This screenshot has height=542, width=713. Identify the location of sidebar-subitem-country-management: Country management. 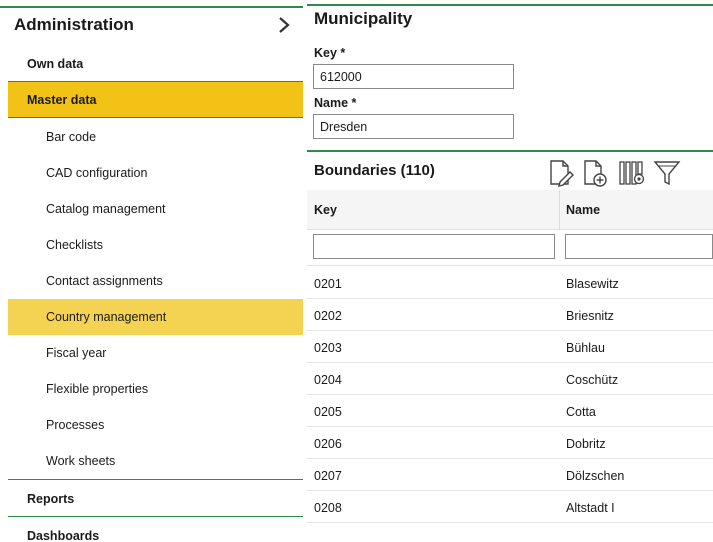
(155, 317).